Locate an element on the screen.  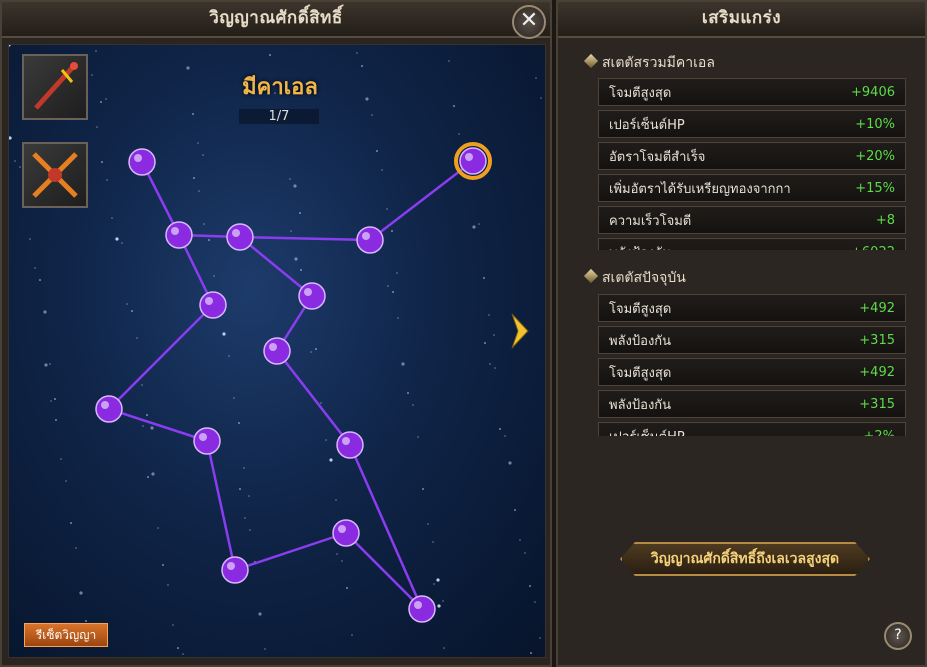
crossed-blades-icon is located at coordinates (55, 175).